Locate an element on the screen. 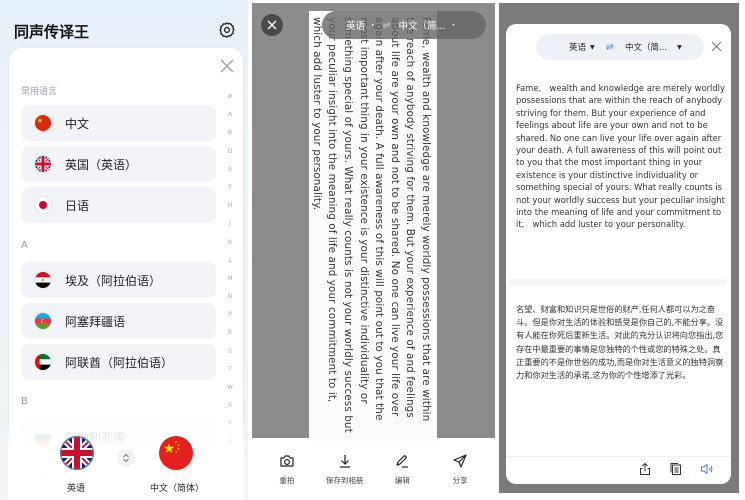  index-letter: F is located at coordinates (229, 188).